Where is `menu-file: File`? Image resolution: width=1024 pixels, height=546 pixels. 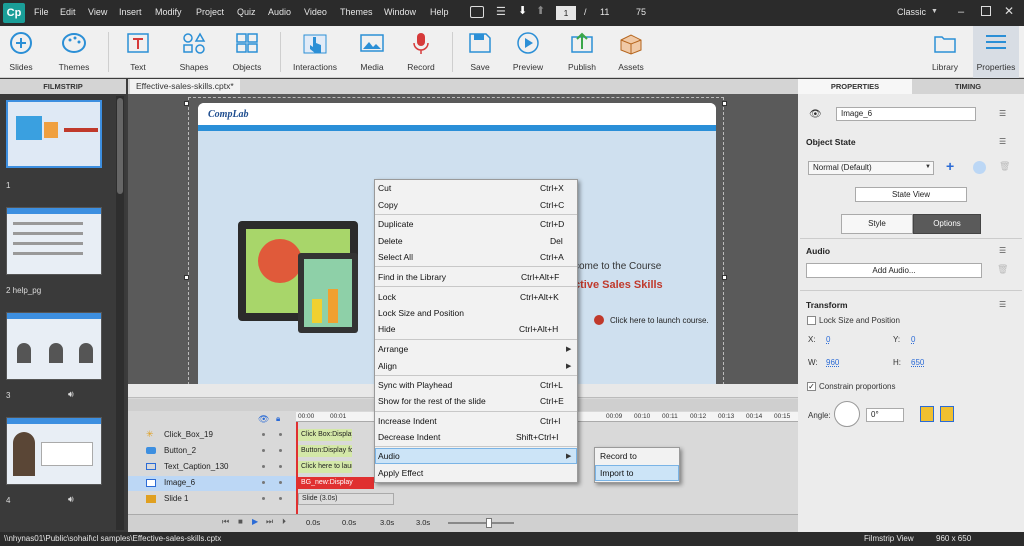 menu-file: File is located at coordinates (41, 12).